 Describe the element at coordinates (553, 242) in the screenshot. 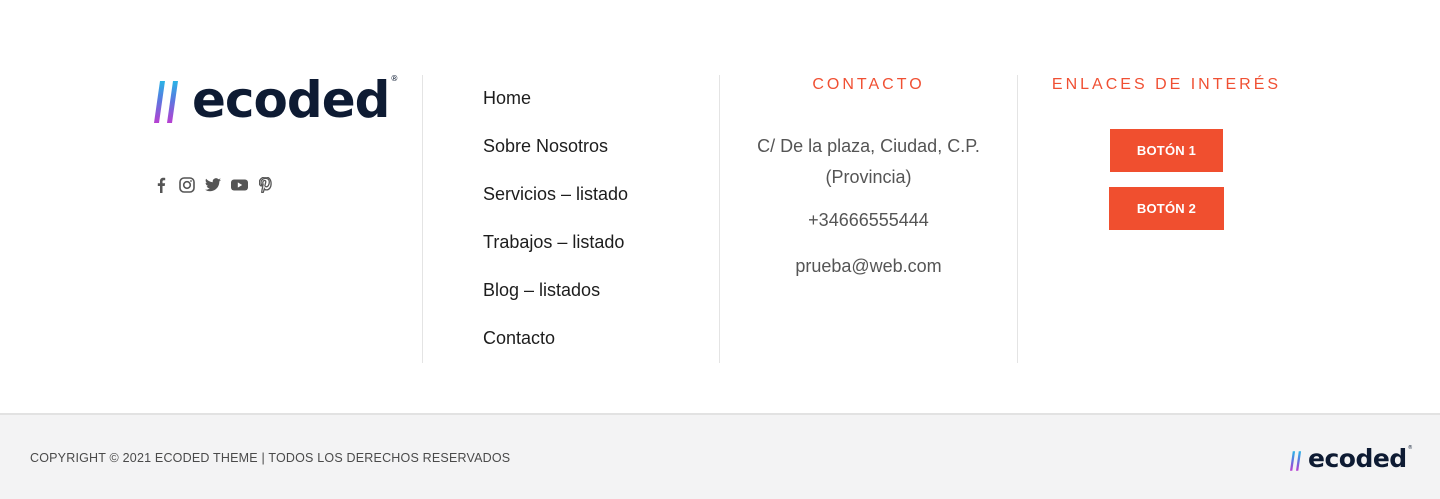

I see `menu-link-trabajos: Trabajos – listado` at that location.